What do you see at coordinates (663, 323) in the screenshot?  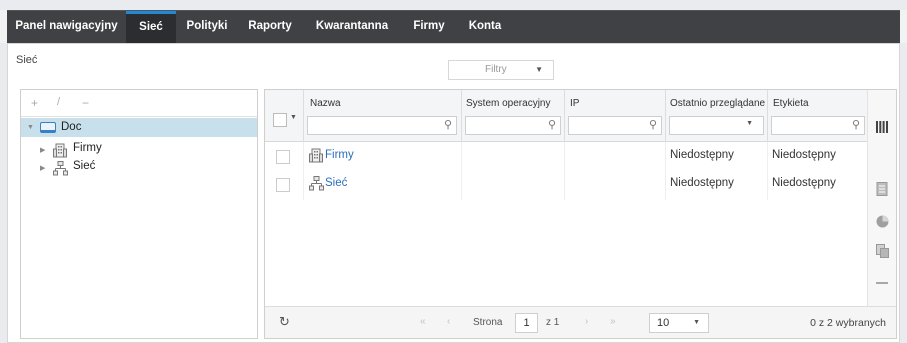 I see `page-size-value: 10` at bounding box center [663, 323].